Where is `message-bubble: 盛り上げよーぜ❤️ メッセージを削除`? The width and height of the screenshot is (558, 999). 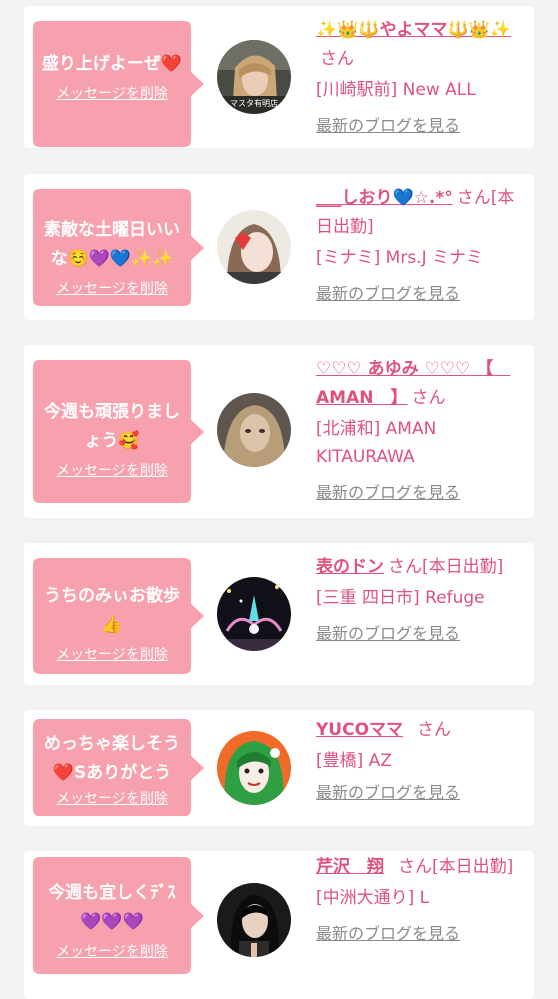 message-bubble: 盛り上げよーぜ❤️ メッセージを削除 is located at coordinates (118, 84).